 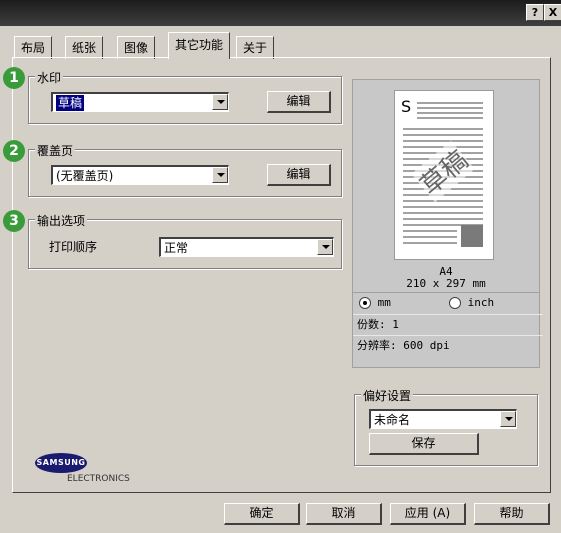 I want to click on overlay-group: 覆盖页 (无覆盖页) 编辑, so click(x=185, y=169).